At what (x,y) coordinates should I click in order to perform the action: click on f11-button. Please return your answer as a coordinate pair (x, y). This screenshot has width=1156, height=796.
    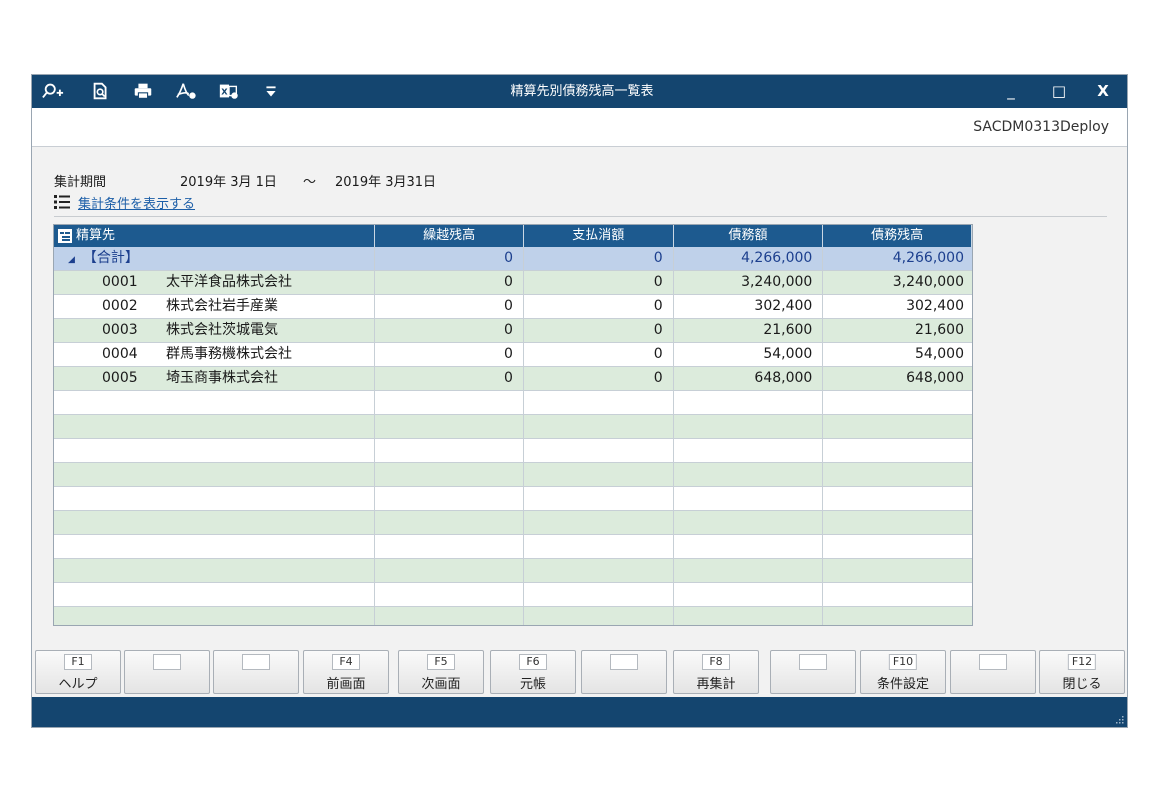
    Looking at the image, I should click on (993, 672).